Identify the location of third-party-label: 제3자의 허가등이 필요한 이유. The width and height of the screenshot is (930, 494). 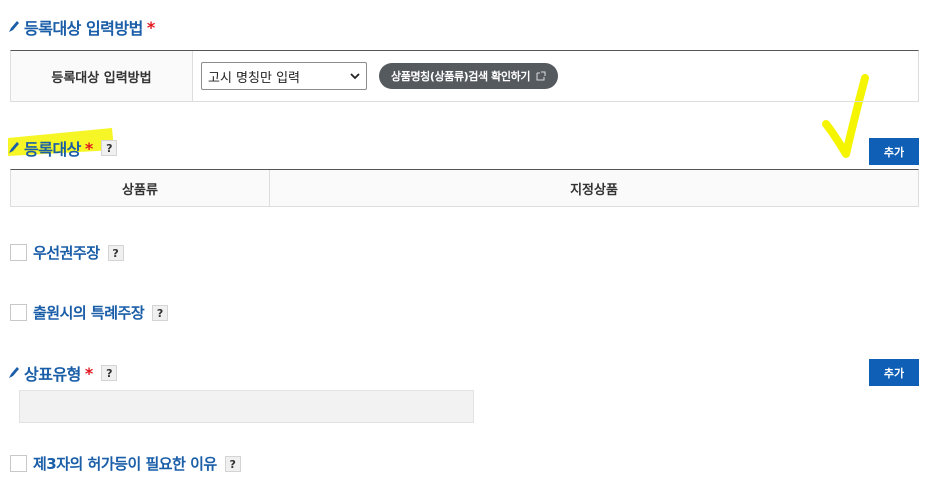
(125, 463).